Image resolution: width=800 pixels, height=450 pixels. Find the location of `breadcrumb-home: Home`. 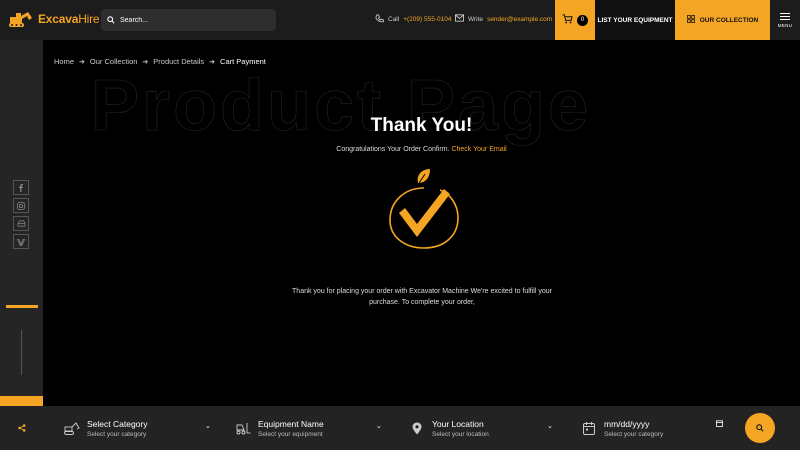

breadcrumb-home: Home is located at coordinates (64, 61).